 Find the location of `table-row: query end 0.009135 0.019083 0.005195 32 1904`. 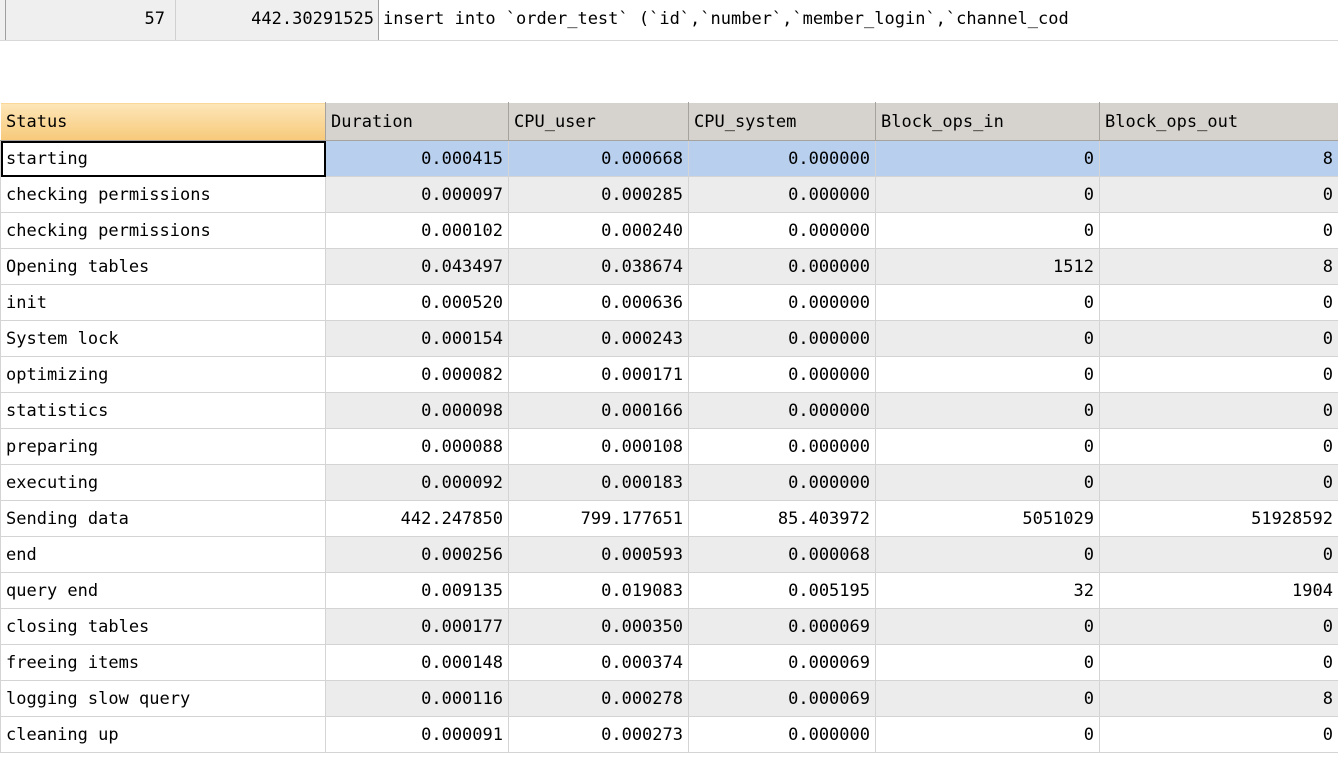

table-row: query end 0.009135 0.019083 0.005195 32 1904 is located at coordinates (669, 590).